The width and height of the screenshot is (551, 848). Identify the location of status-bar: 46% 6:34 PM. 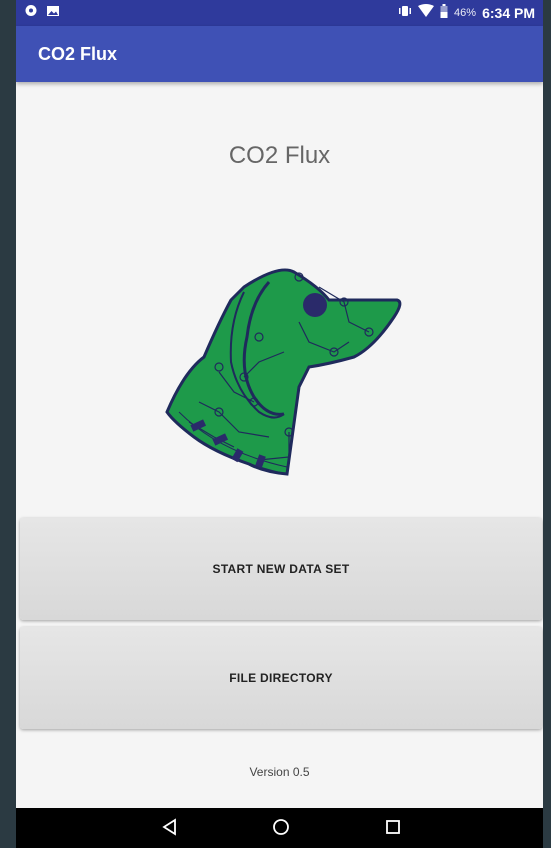
(279, 13).